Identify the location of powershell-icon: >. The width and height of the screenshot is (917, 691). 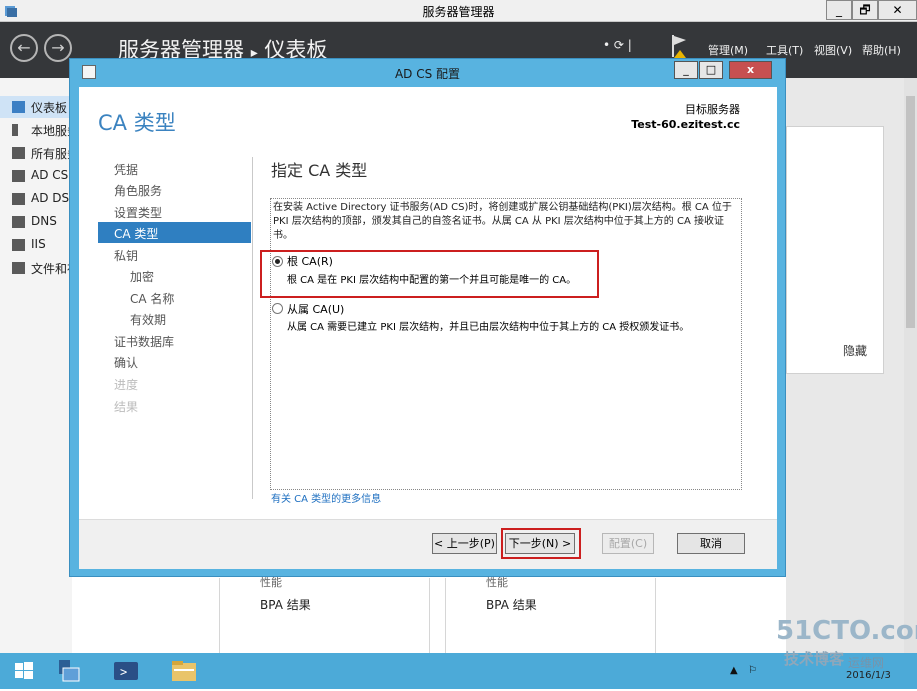
(127, 671).